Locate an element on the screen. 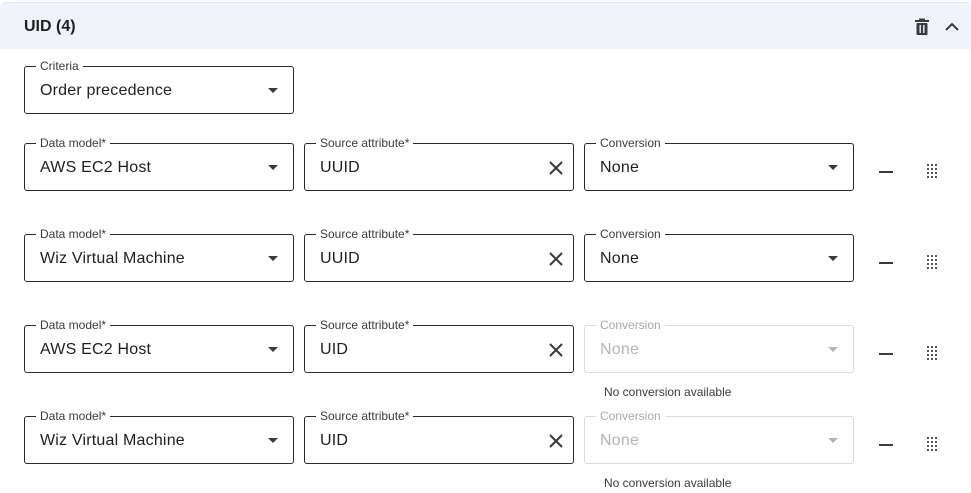  criteria-label: Criteria is located at coordinates (59, 66).